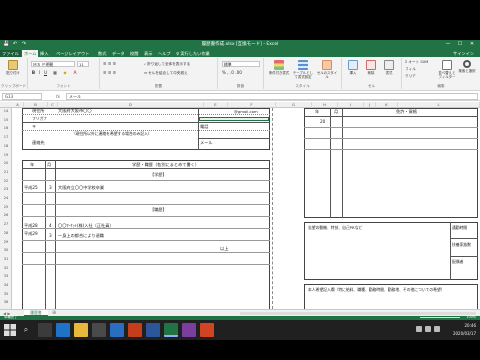 The height and width of the screenshot is (360, 480). What do you see at coordinates (207, 330) in the screenshot?
I see `media-icon` at bounding box center [207, 330].